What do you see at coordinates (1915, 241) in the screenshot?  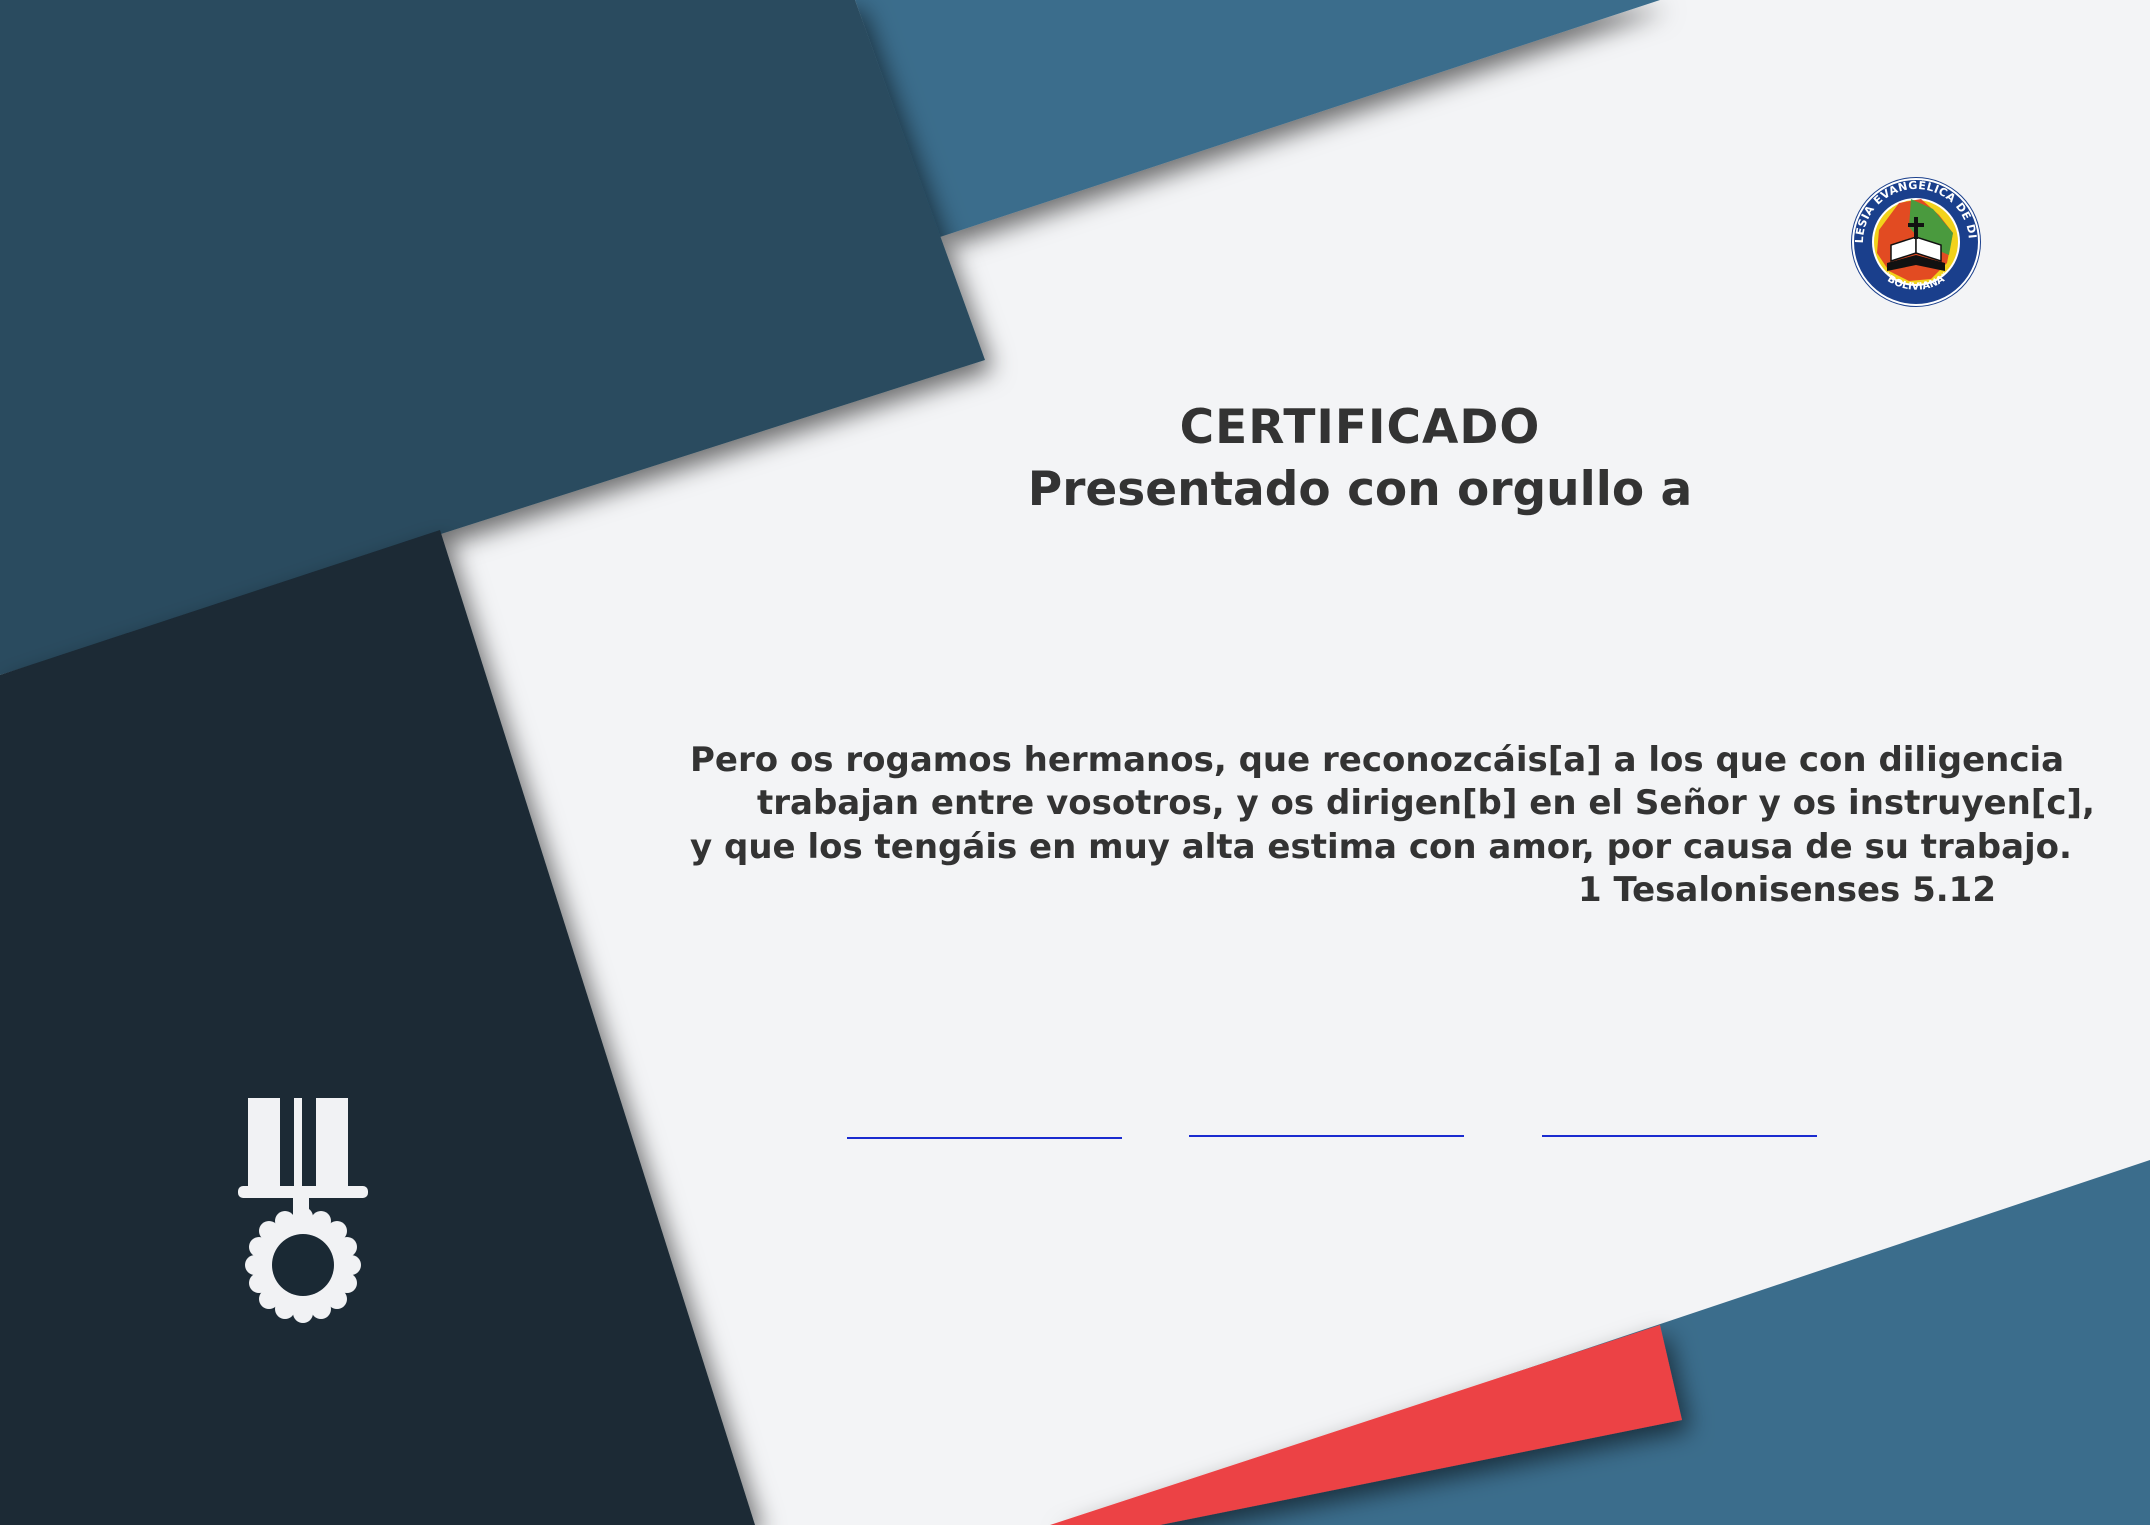 I see `church-logo: IGLESIA EVANGÉLICA DE DIOS "BOLIVIANA"` at bounding box center [1915, 241].